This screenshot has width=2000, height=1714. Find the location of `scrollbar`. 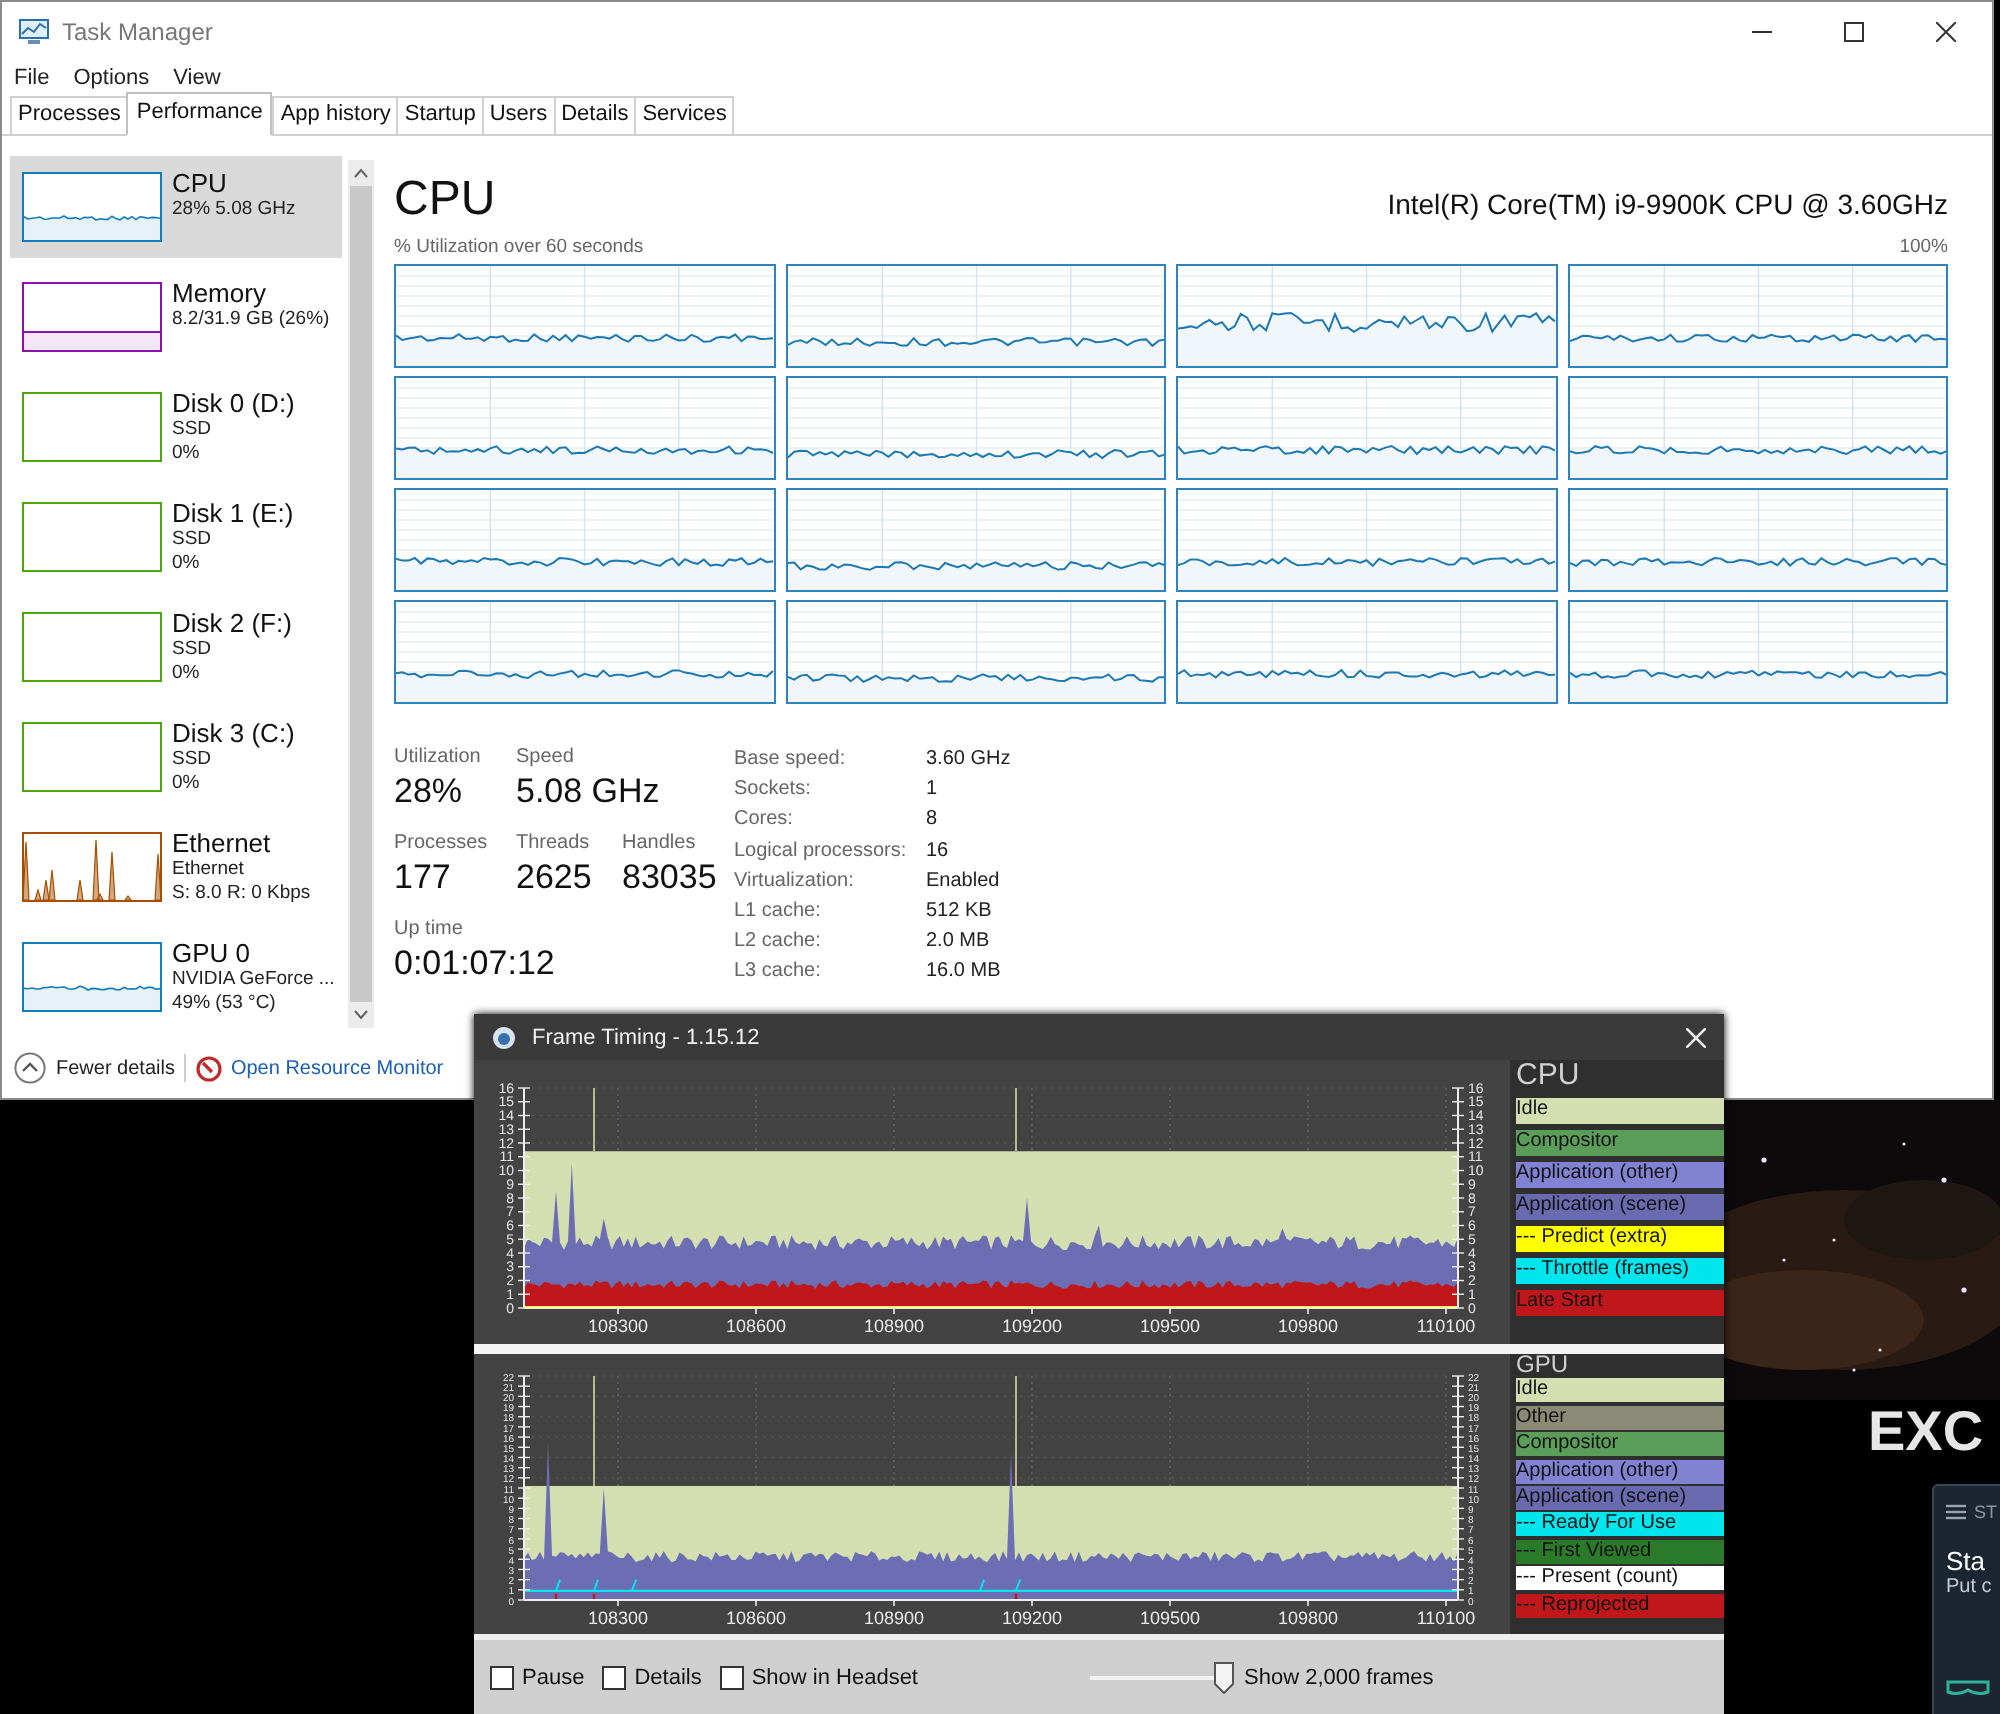

scrollbar is located at coordinates (361, 594).